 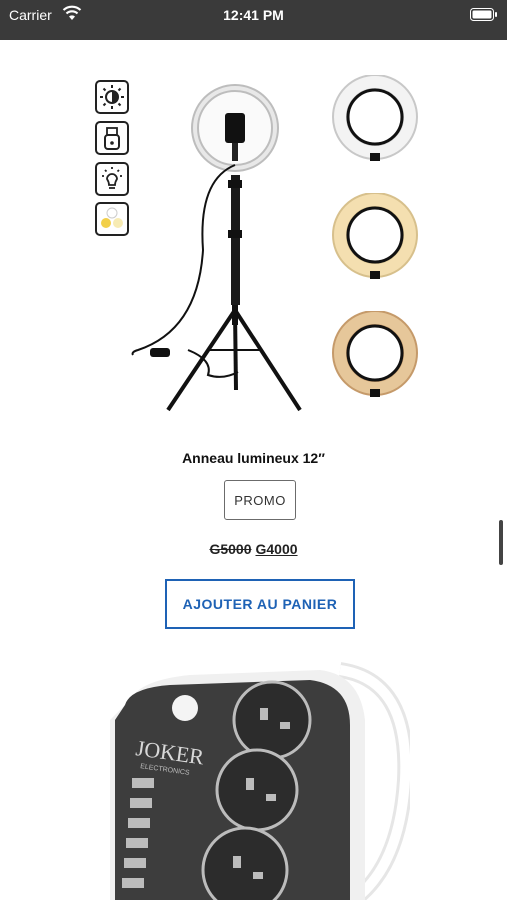 What do you see at coordinates (260, 604) in the screenshot?
I see `add-to-cart-button: AJOUTER AU PANIER` at bounding box center [260, 604].